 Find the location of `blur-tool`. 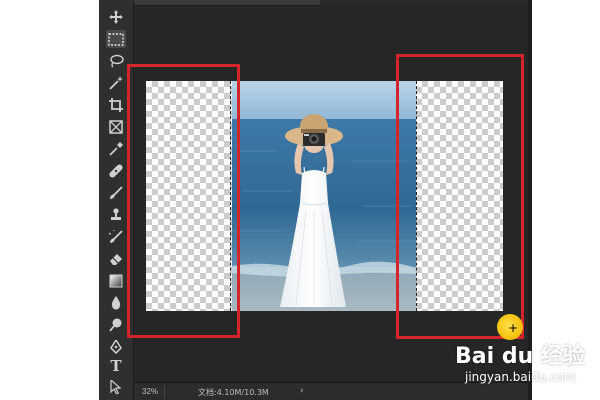

blur-tool is located at coordinates (116, 303).